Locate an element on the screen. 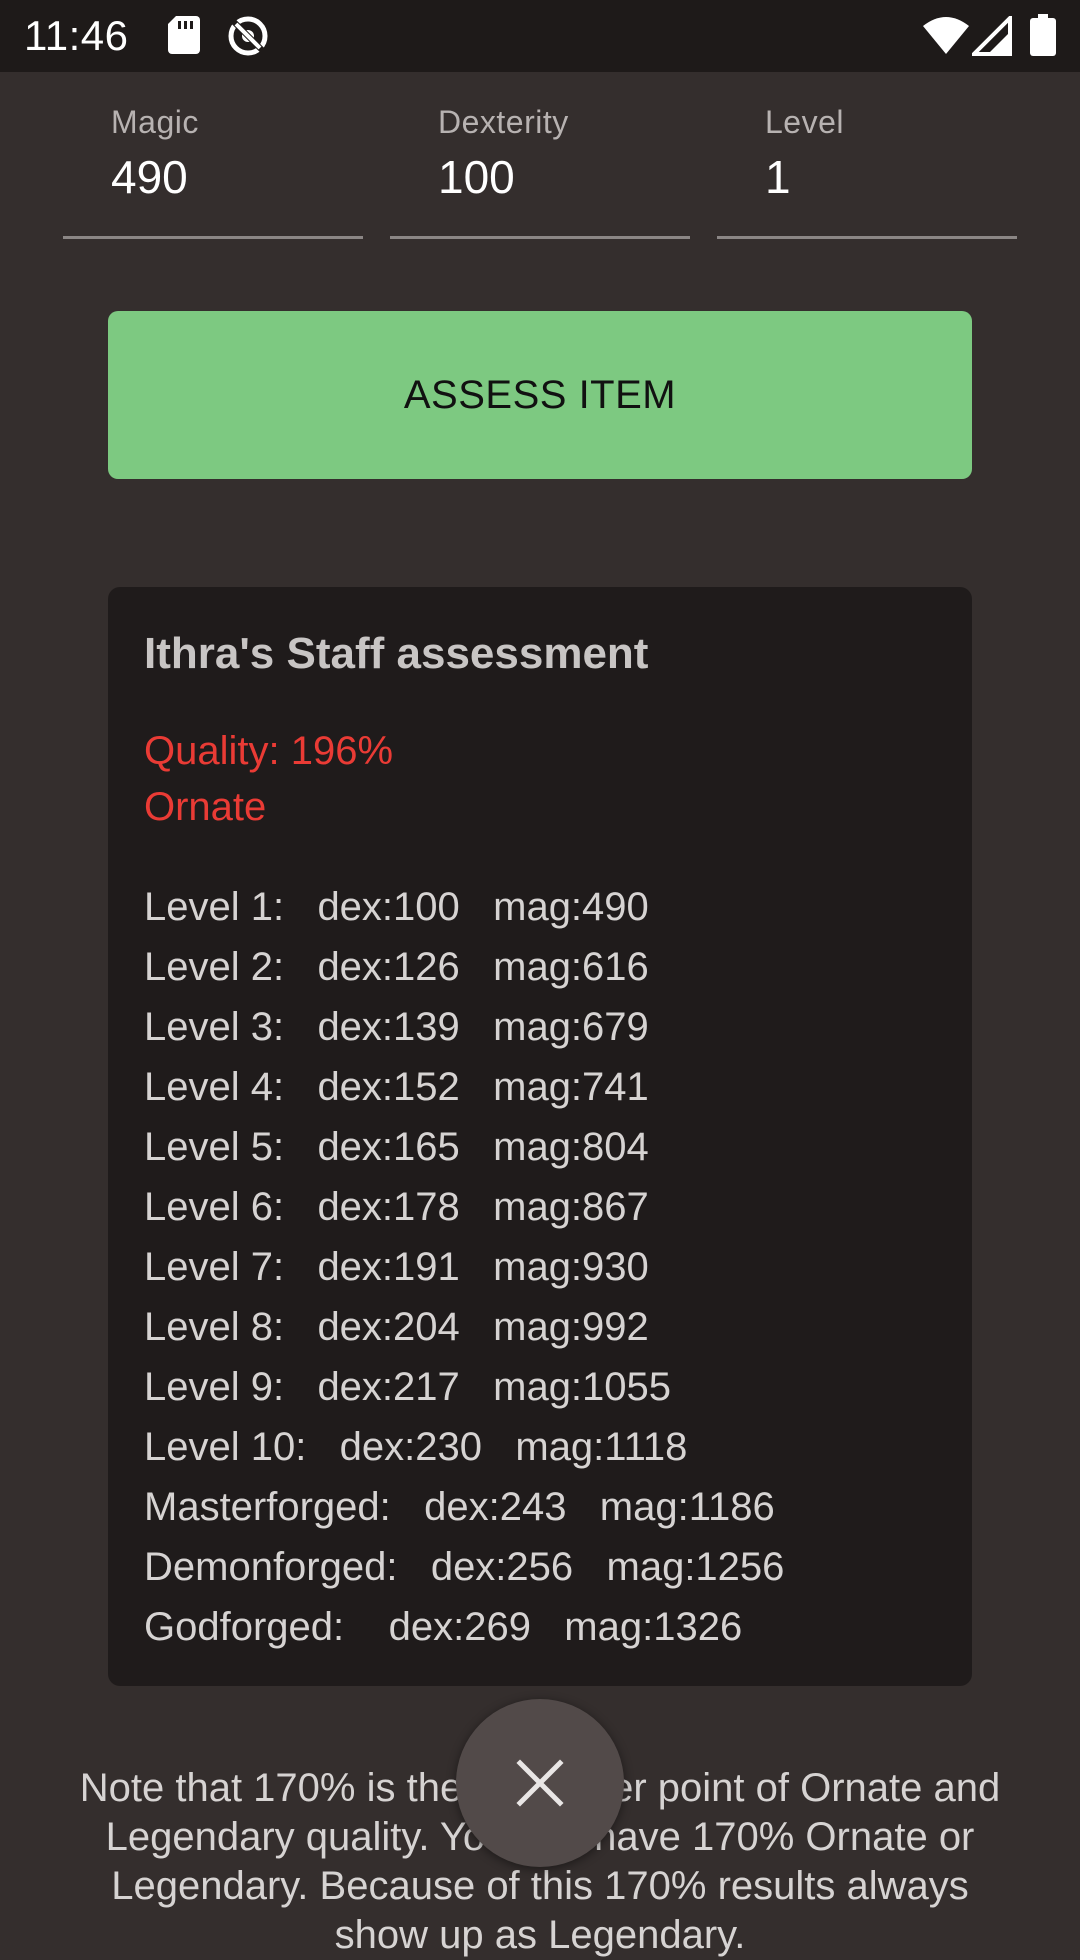 This screenshot has width=1080, height=1960. wifi-icon is located at coordinates (946, 35).